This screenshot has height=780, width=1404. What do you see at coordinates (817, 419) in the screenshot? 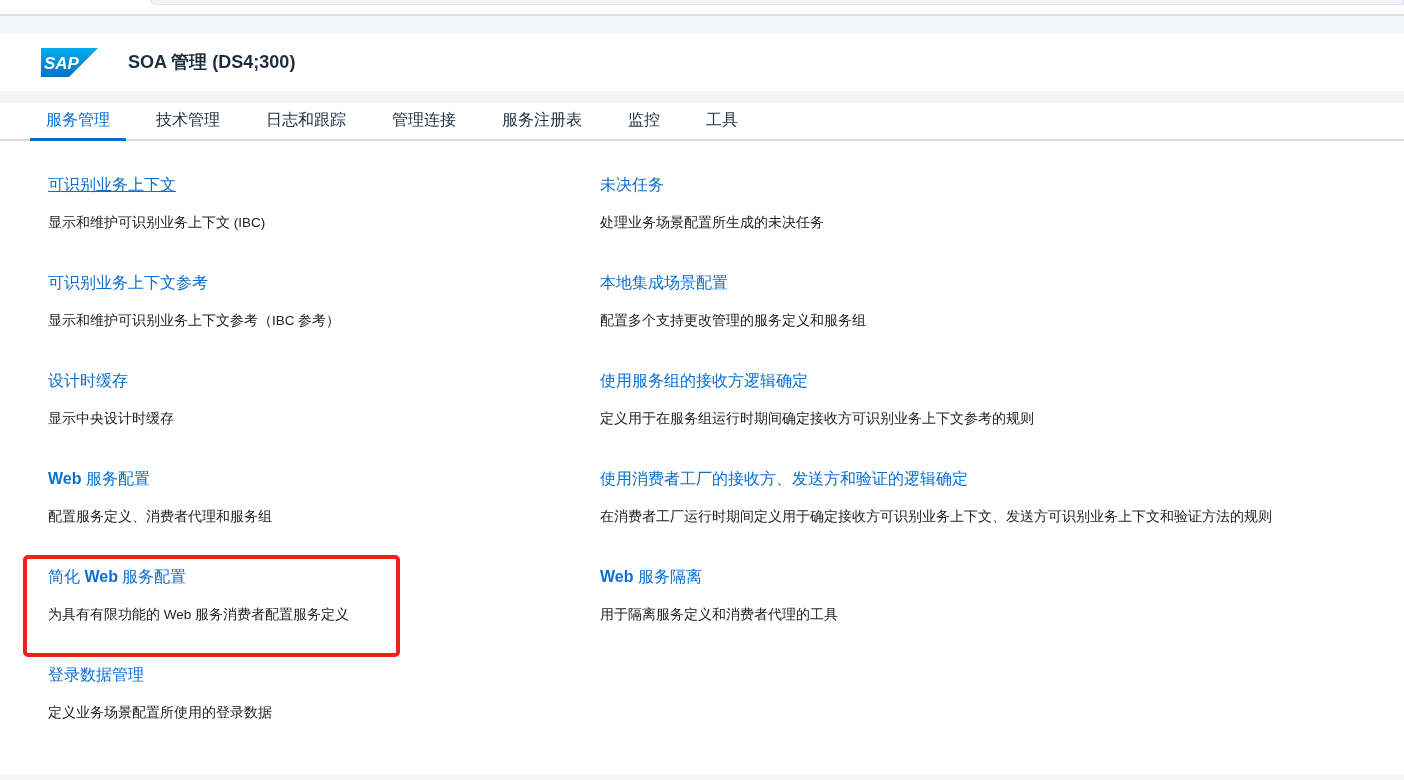
I see `link-description: 定义用于在服务组运行时期间确定接收方可识别业务上下文参考的规则` at bounding box center [817, 419].